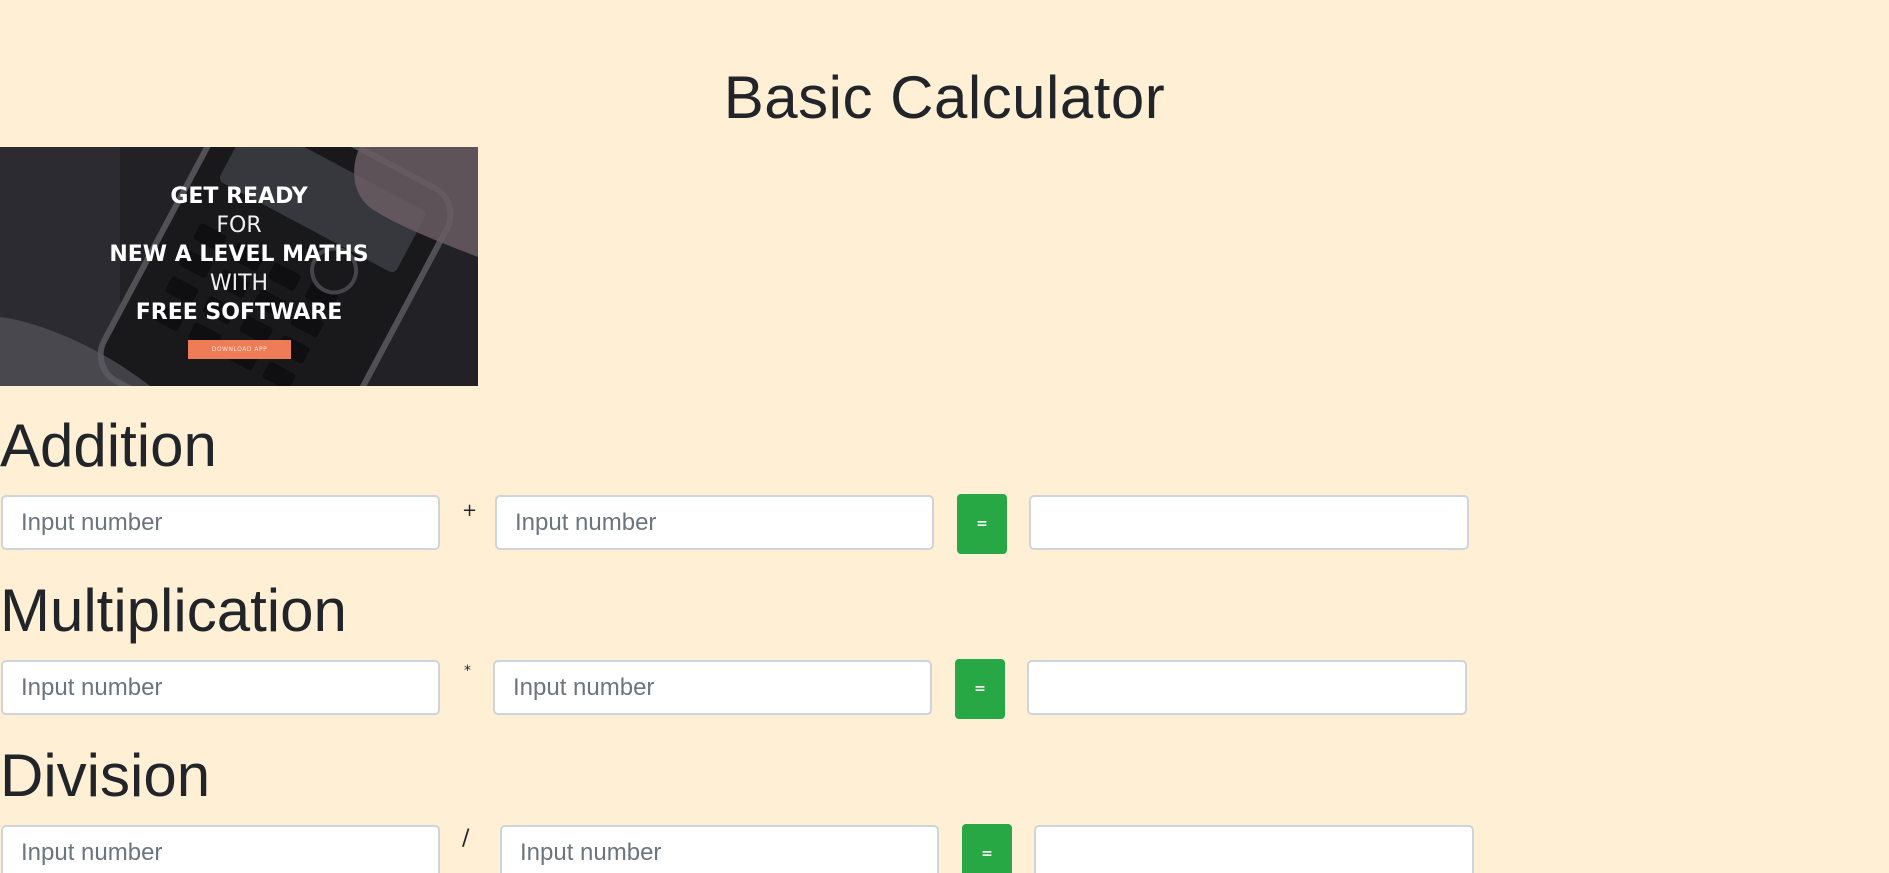  I want to click on division-input-b, so click(719, 849).